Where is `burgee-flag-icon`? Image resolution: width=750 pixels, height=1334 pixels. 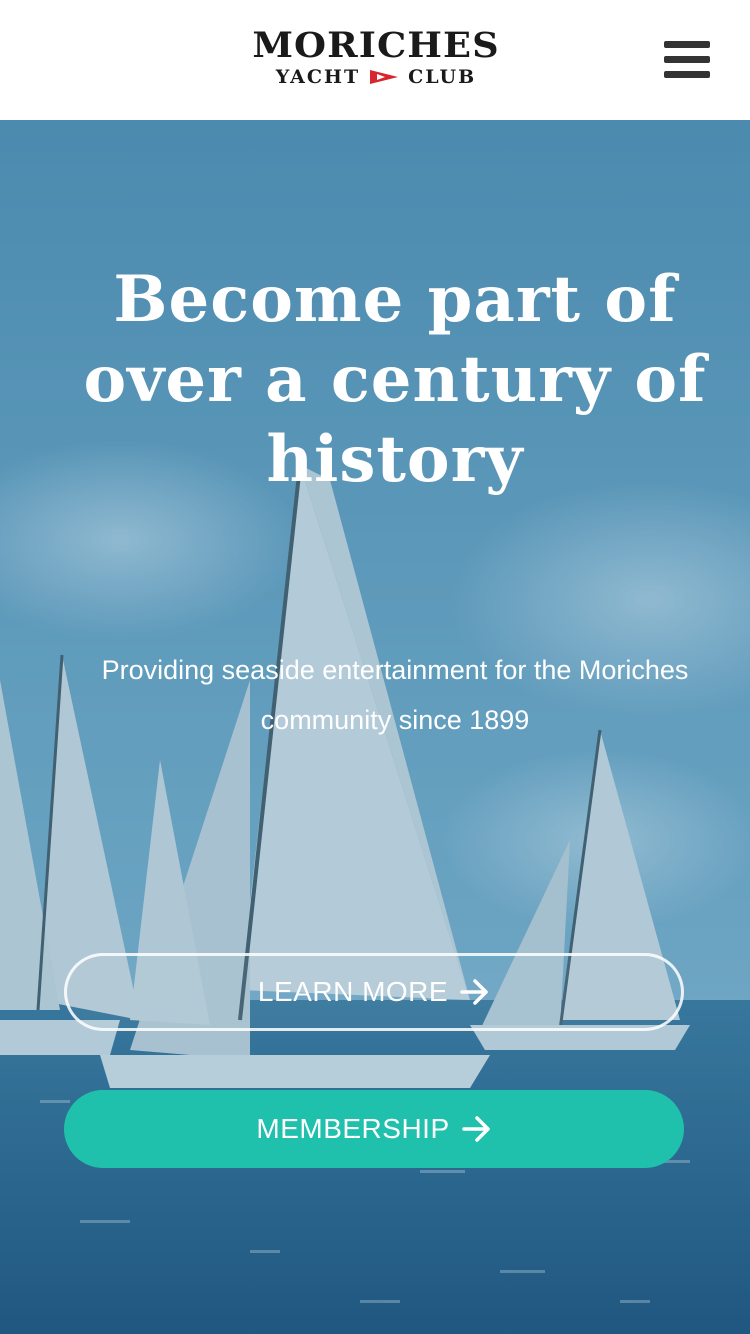
burgee-flag-icon is located at coordinates (384, 77).